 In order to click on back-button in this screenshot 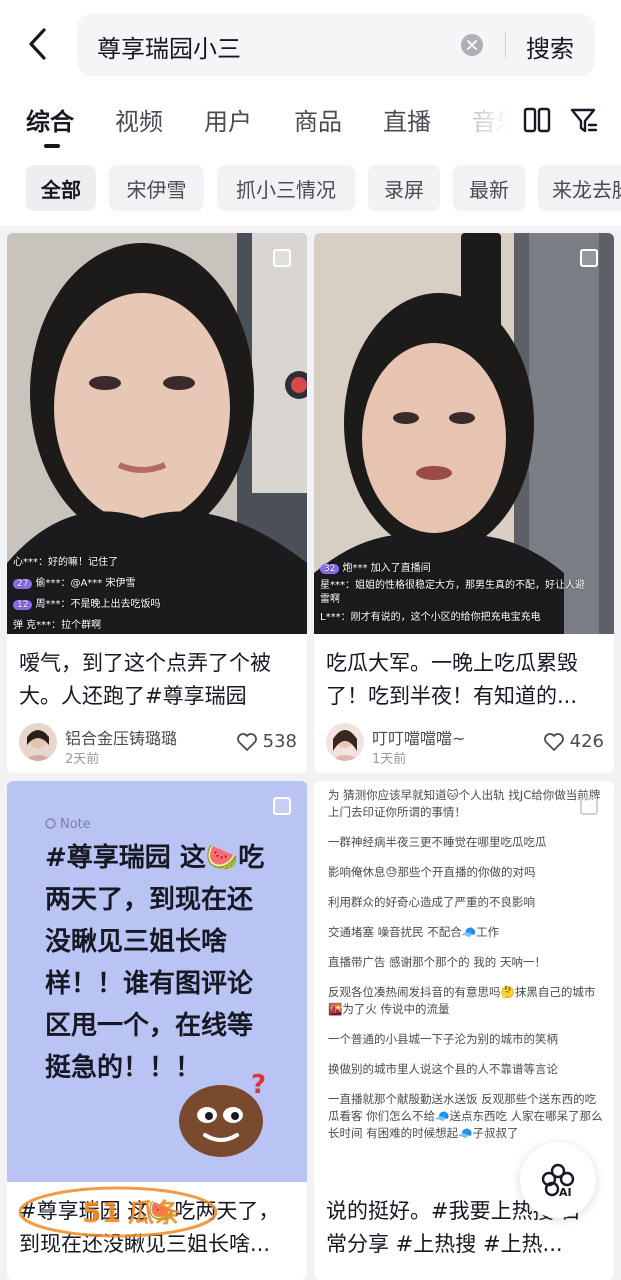, I will do `click(37, 44)`.